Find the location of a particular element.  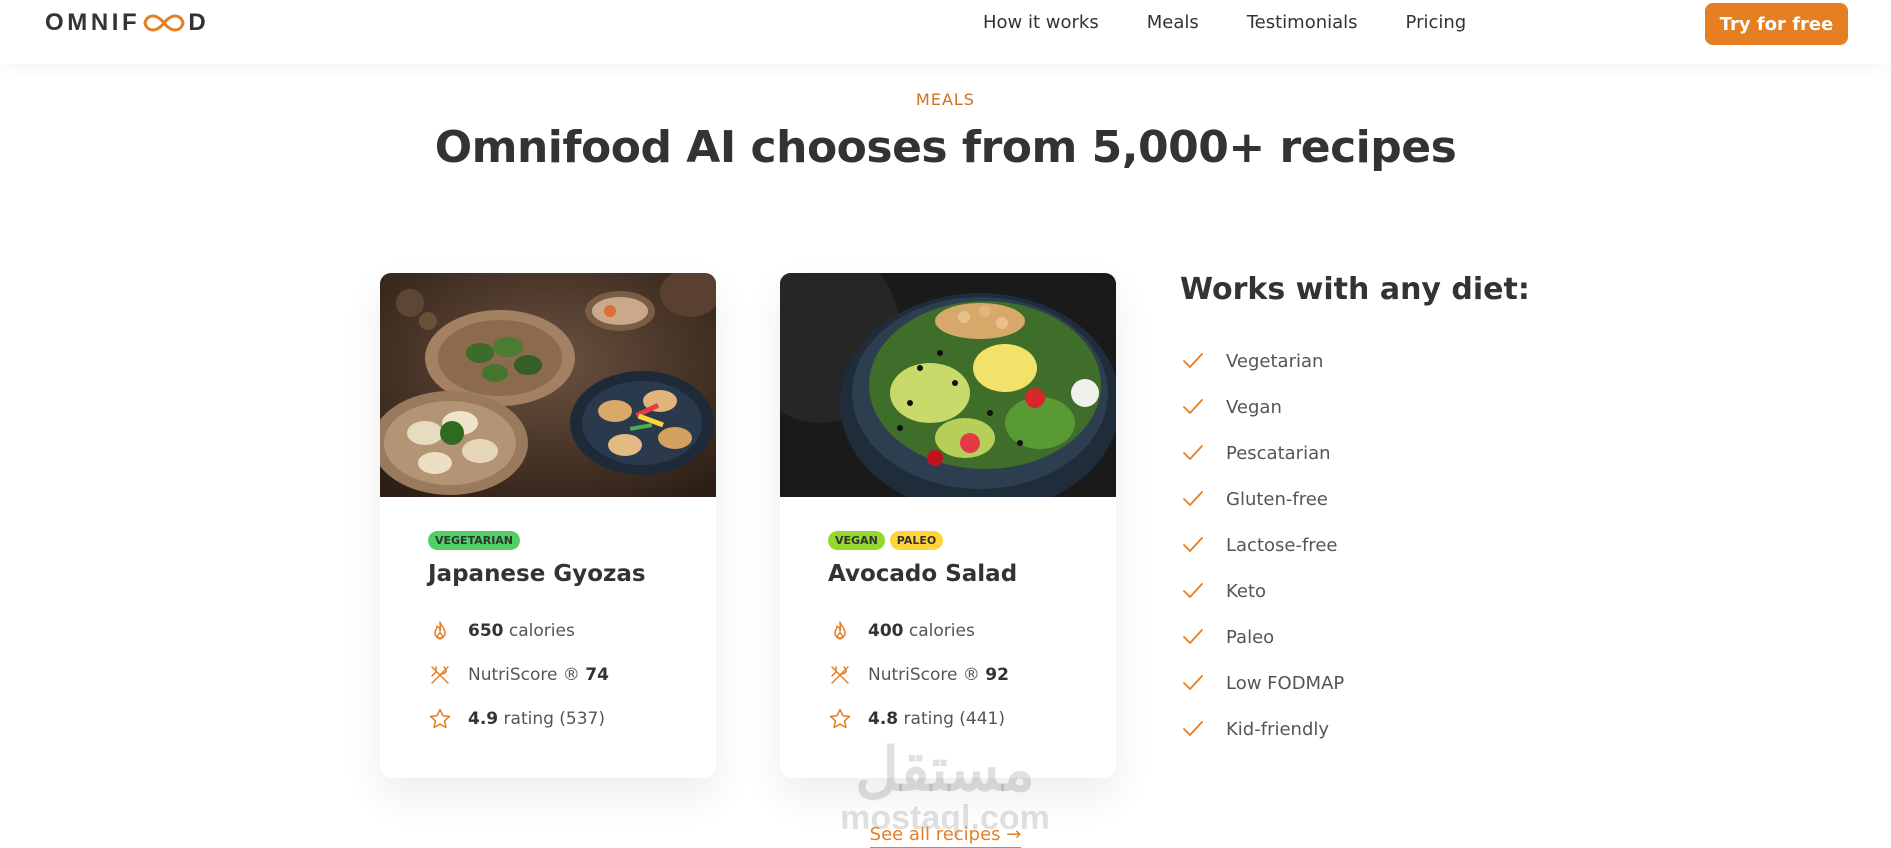

list-item: Vegetarian is located at coordinates (1262, 361).